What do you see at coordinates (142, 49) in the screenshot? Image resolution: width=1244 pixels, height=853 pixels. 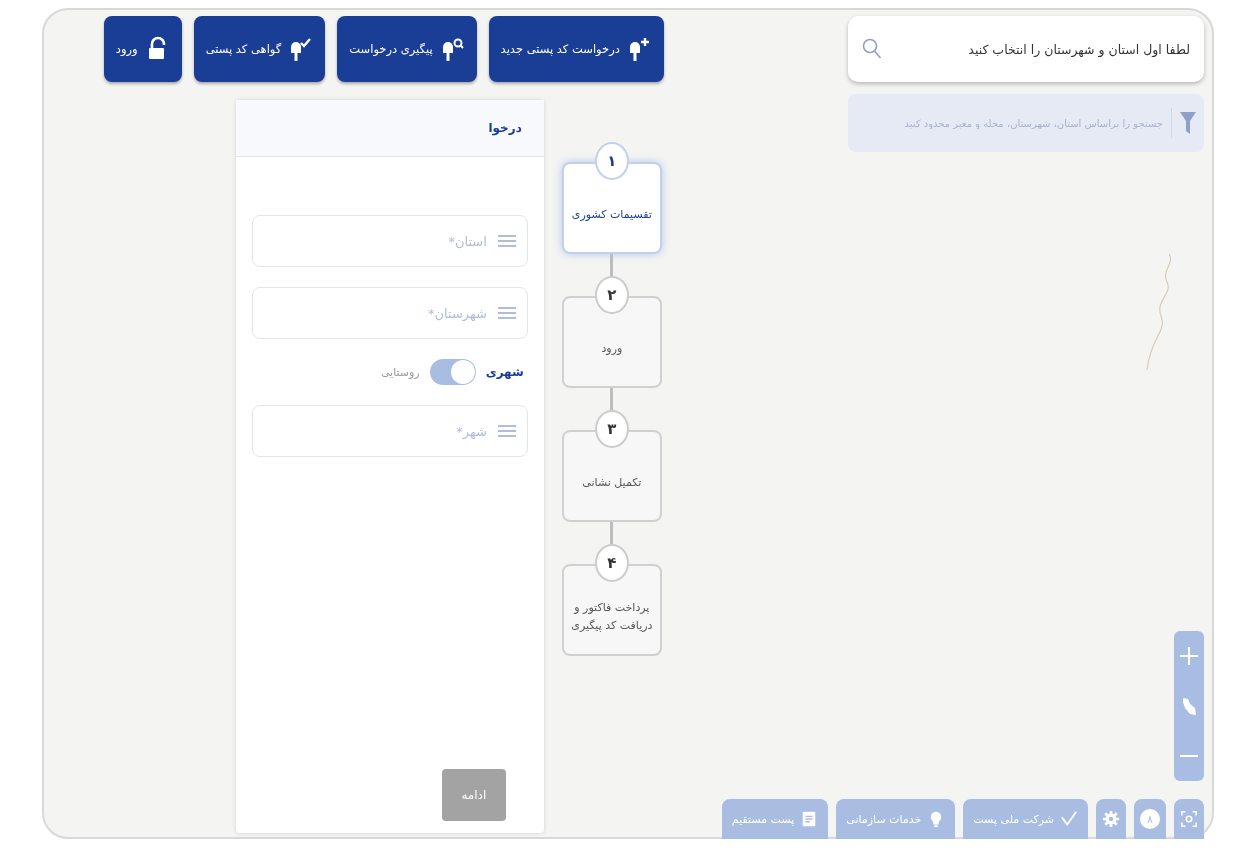 I see `nav-button: ورود` at bounding box center [142, 49].